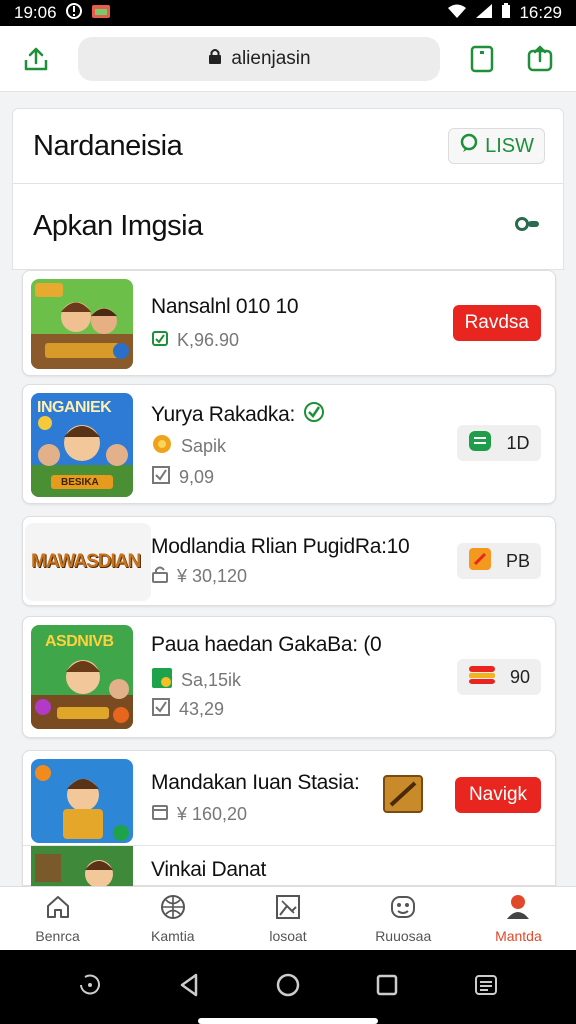  I want to click on calendar-icon, so click(160, 814).